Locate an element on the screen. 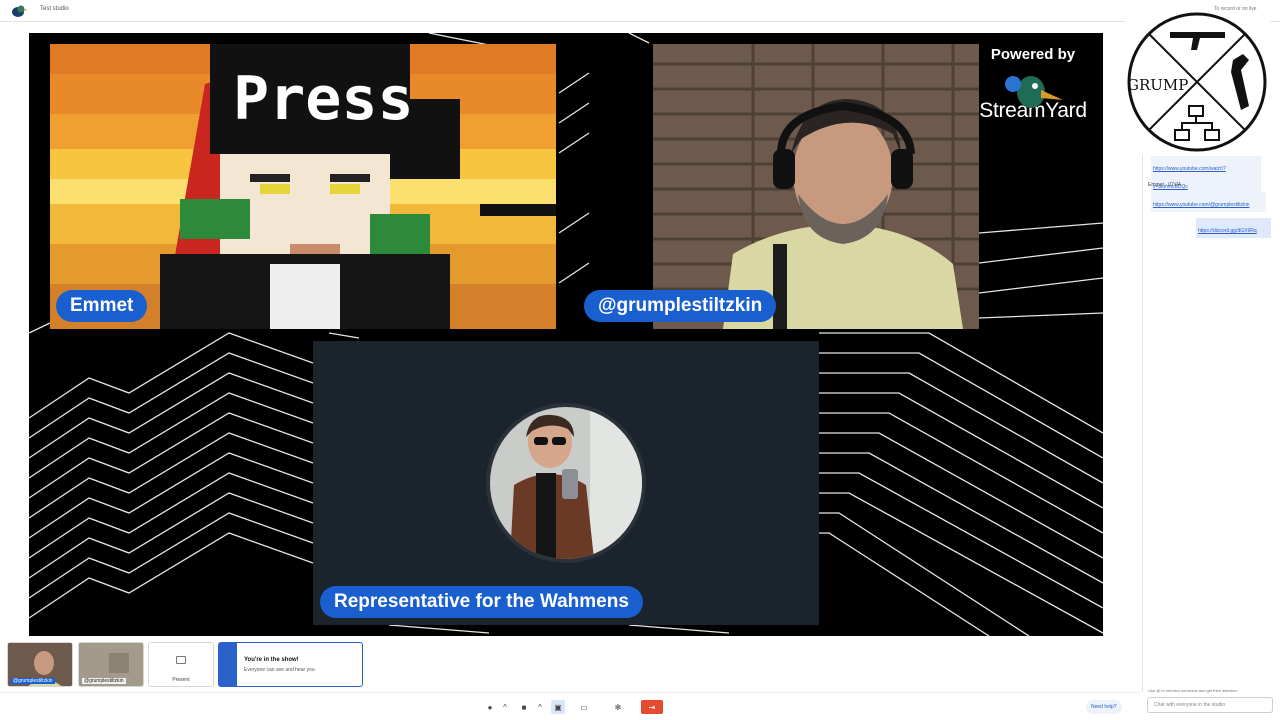  present-icon is located at coordinates (181, 660).